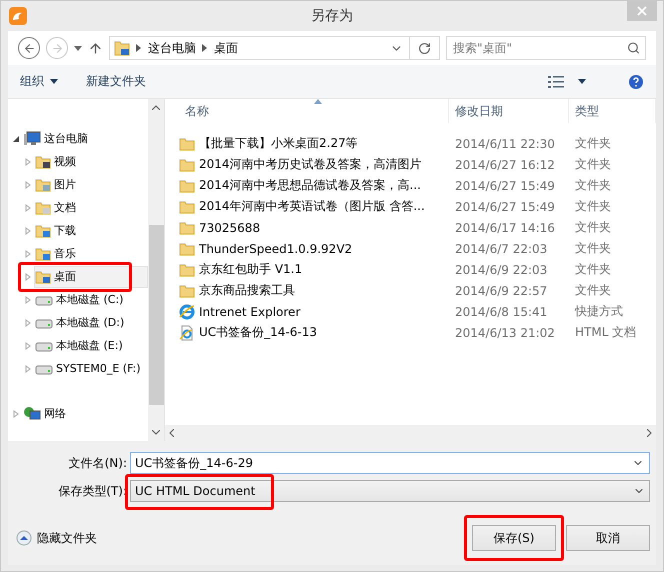 This screenshot has height=572, width=664. Describe the element at coordinates (501, 311) in the screenshot. I see `modified-date: 2014/6/8 15:41` at that location.